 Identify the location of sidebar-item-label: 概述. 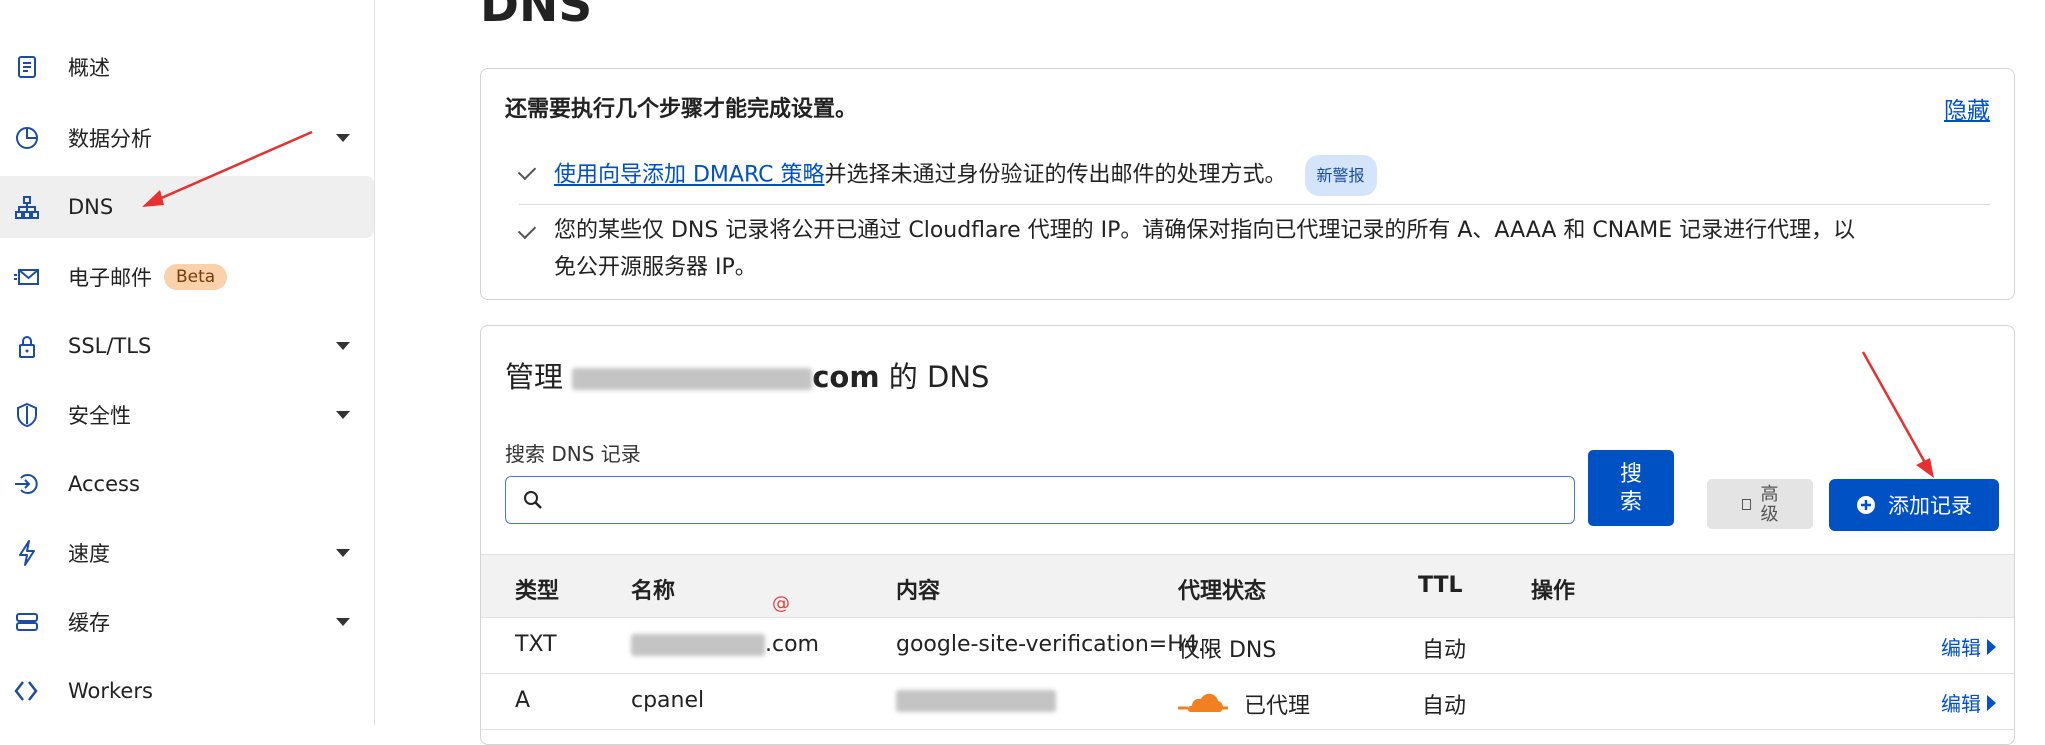
(89, 68).